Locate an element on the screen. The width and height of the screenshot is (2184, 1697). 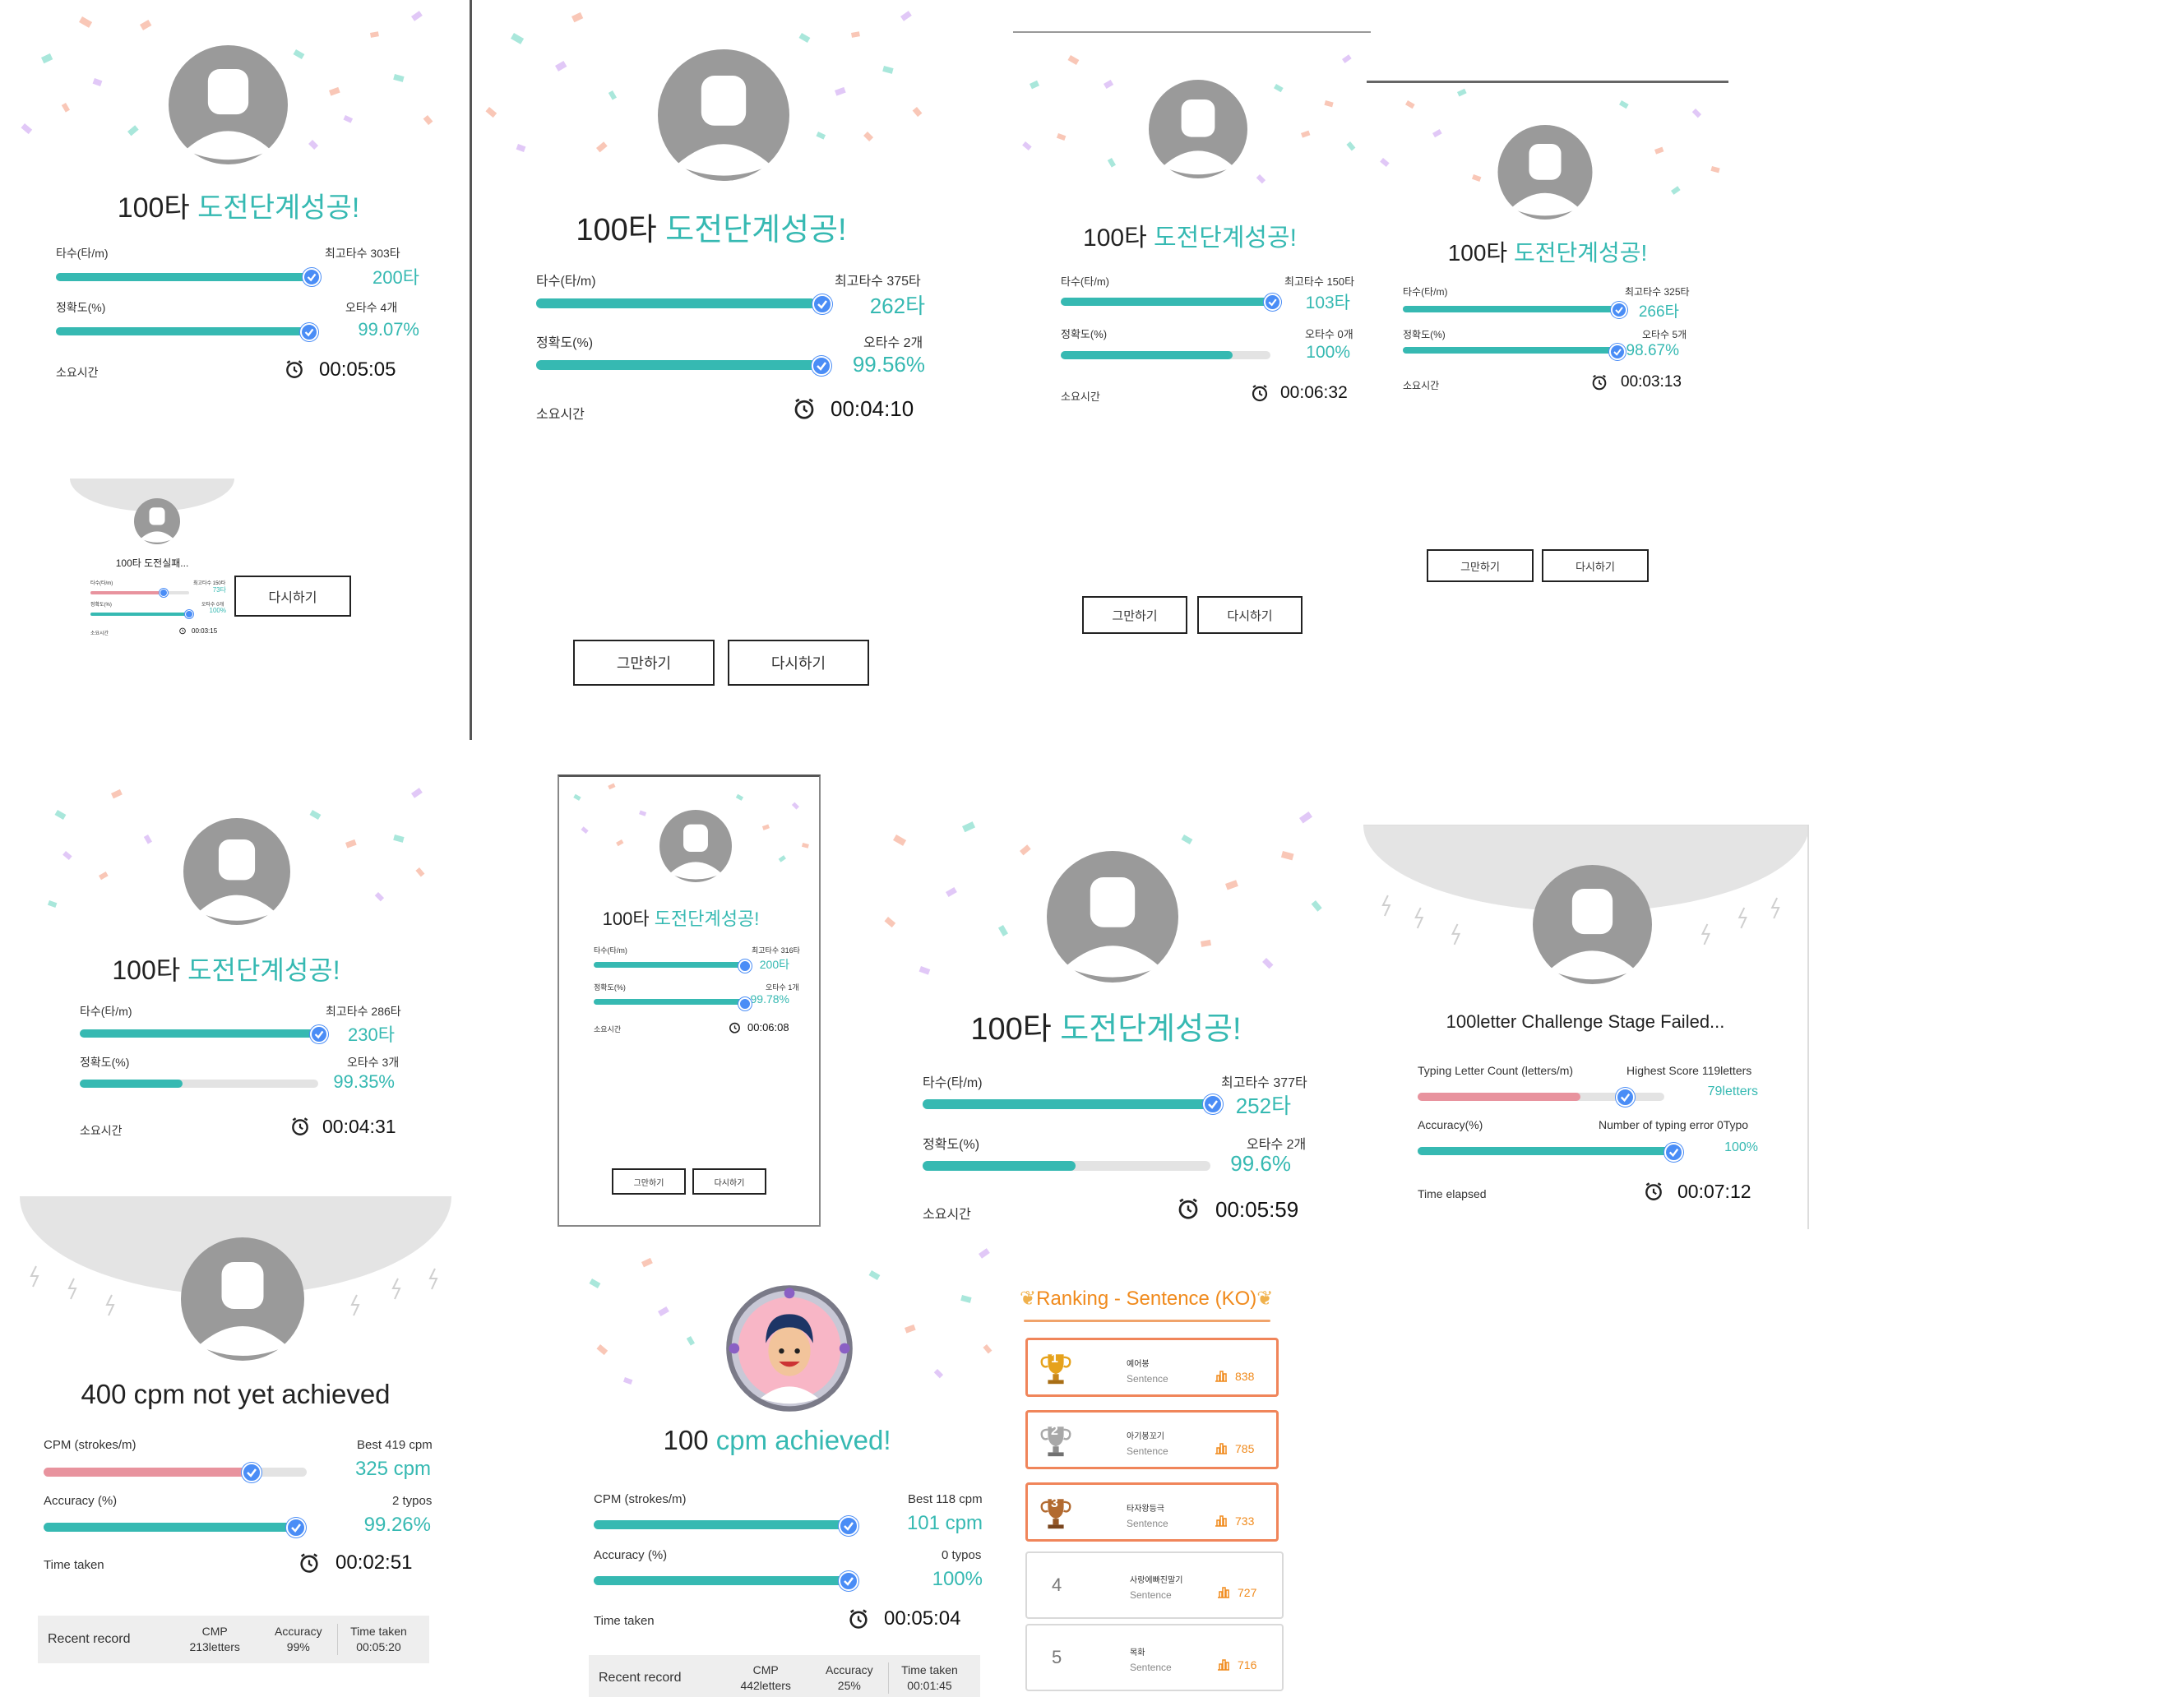
speed-label: Typing Letter Count (letters/m) is located at coordinates (1496, 1070).